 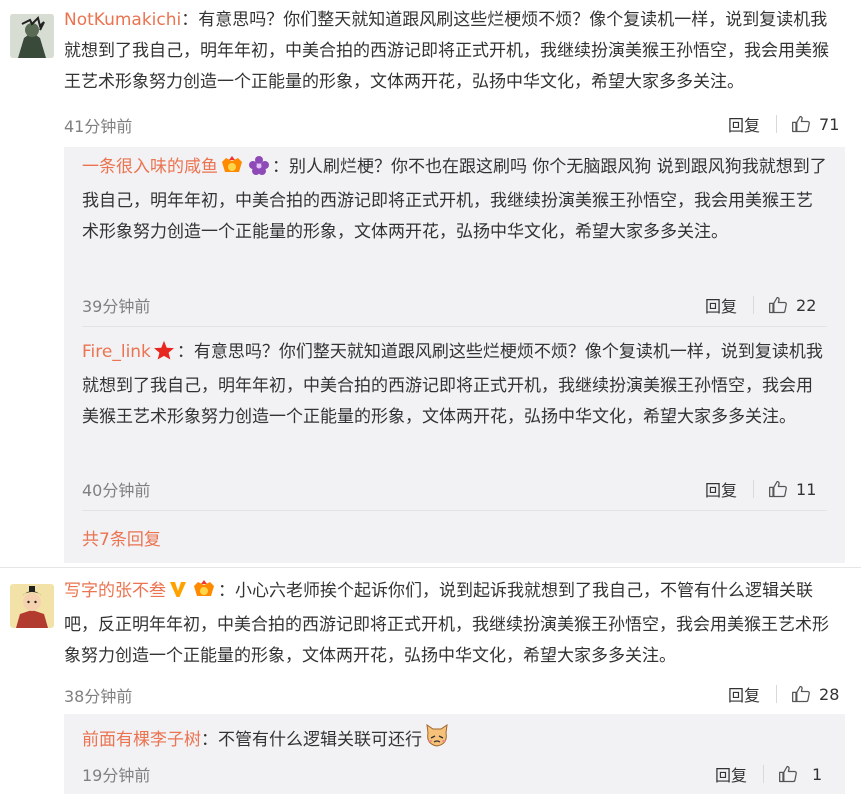 I want to click on reply-list: 前面有棵李子树：不管有什么逻辑关联可还行 19分钟前 回复 1, so click(x=454, y=754).